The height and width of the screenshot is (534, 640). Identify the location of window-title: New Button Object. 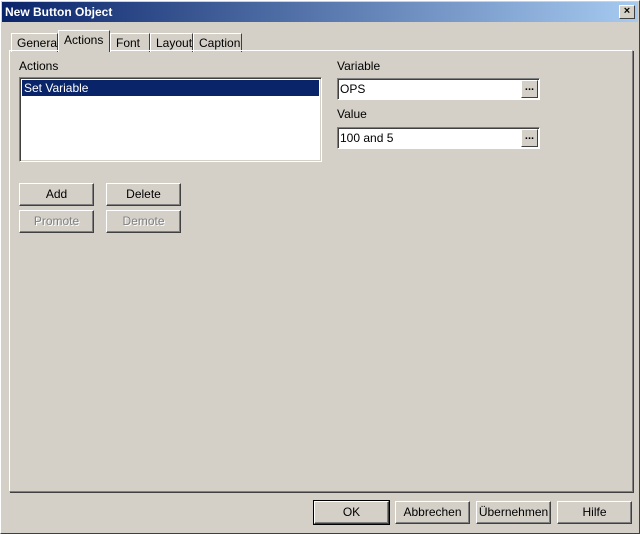
(59, 12).